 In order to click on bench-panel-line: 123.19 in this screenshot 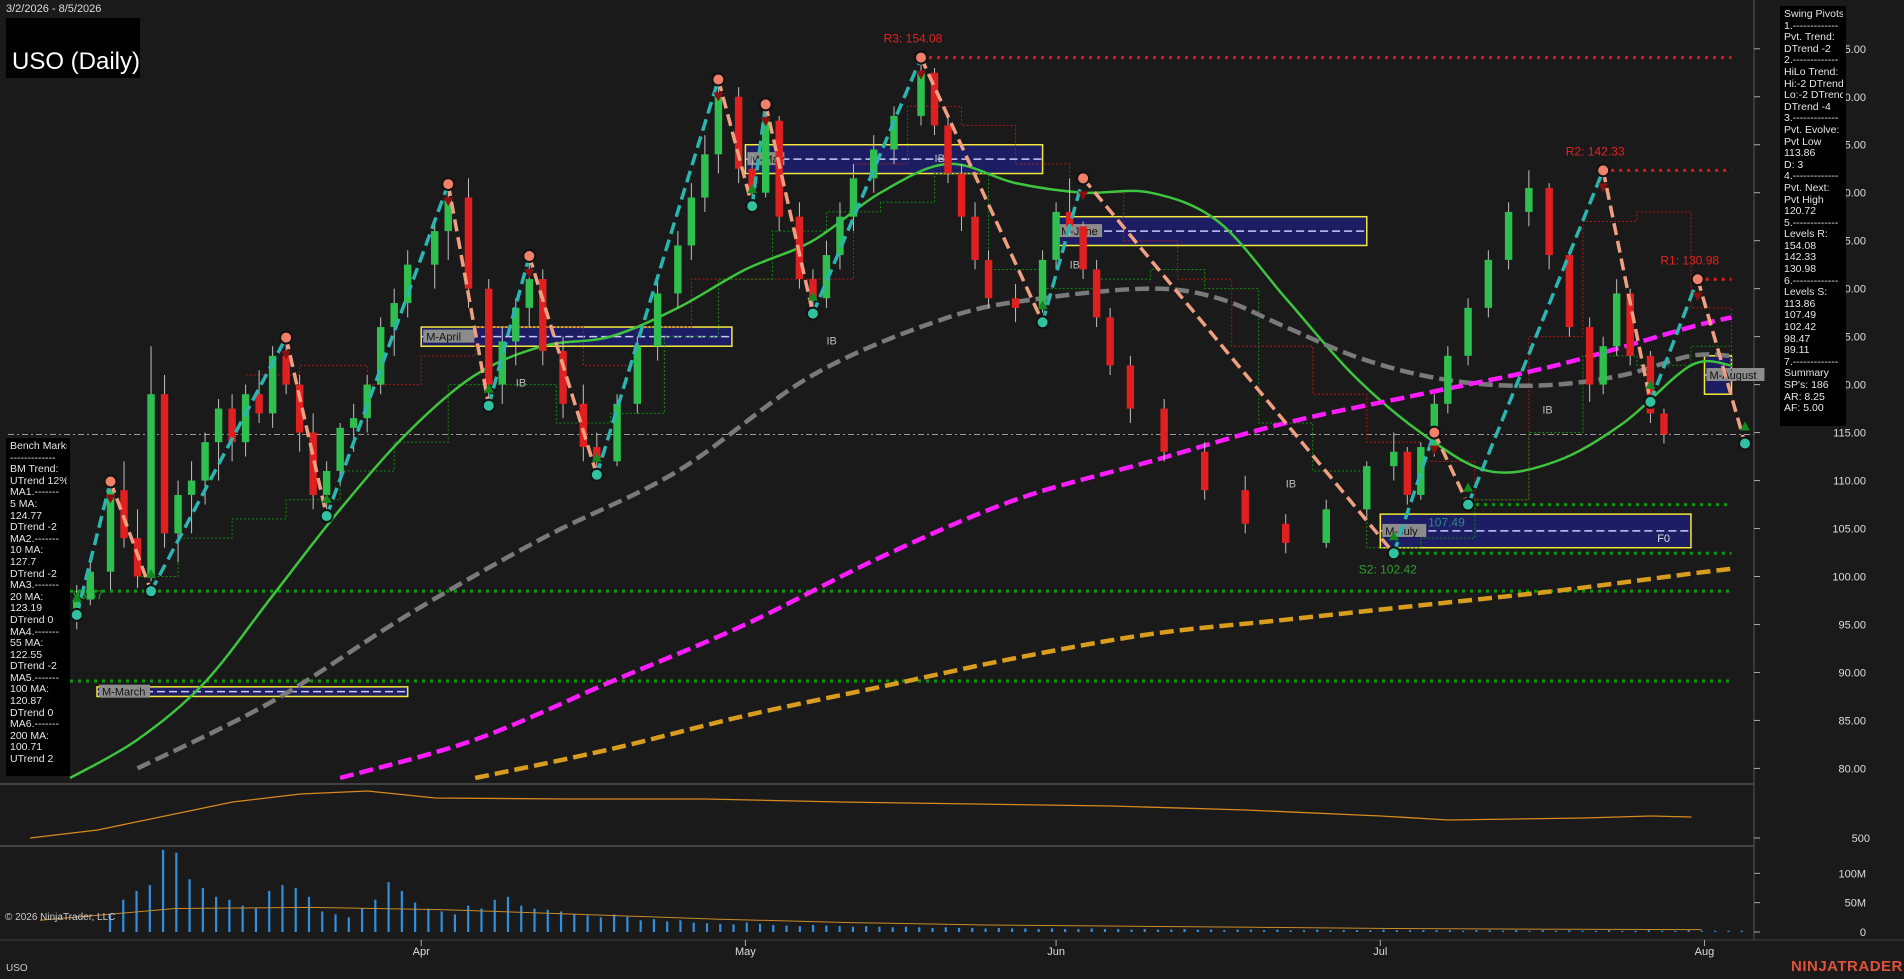, I will do `click(26, 609)`.